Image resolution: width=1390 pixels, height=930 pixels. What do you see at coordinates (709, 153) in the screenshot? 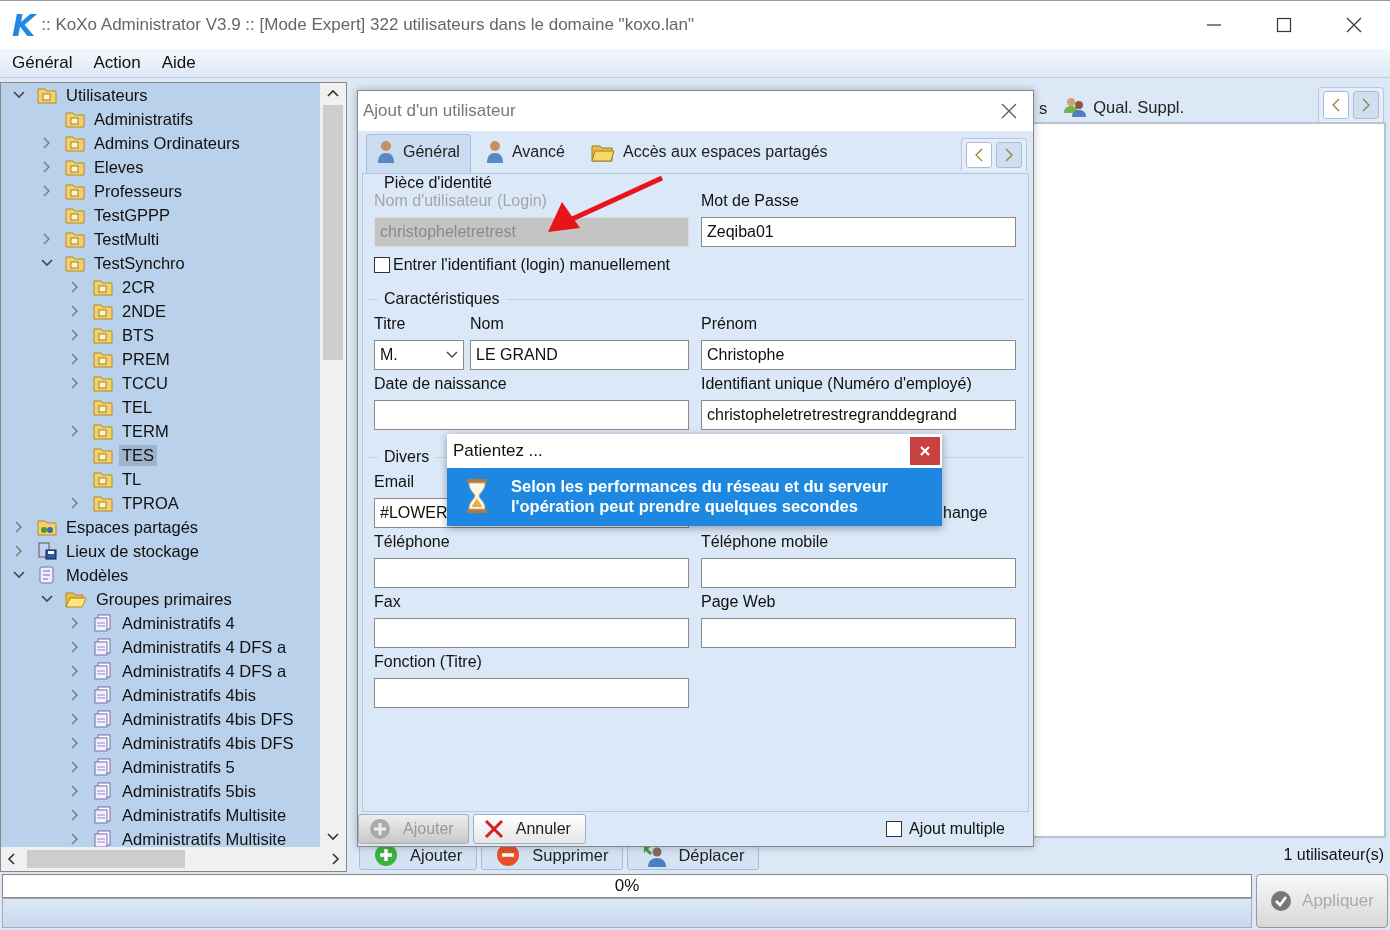
I see `tab: Accès aux espaces partagés` at bounding box center [709, 153].